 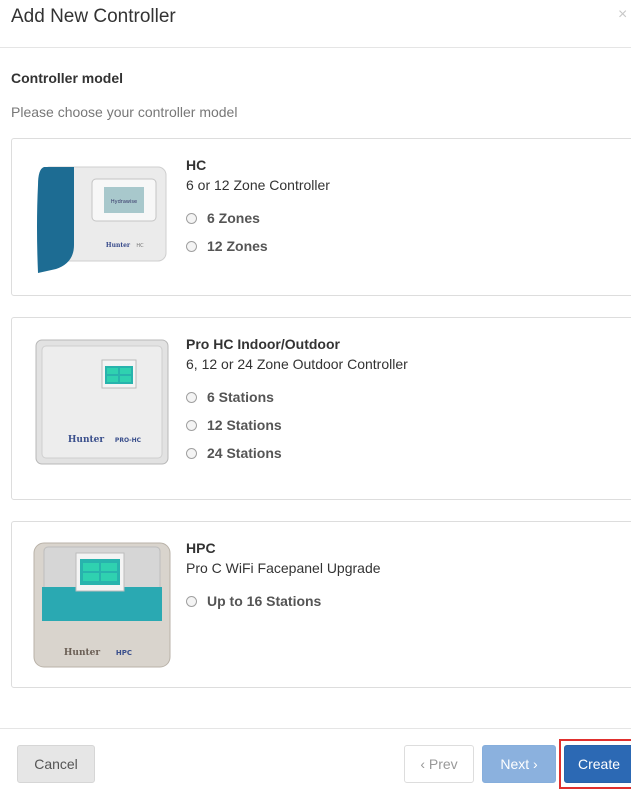 What do you see at coordinates (86, 440) in the screenshot?
I see `pro-hc-brand-text: Hunter` at bounding box center [86, 440].